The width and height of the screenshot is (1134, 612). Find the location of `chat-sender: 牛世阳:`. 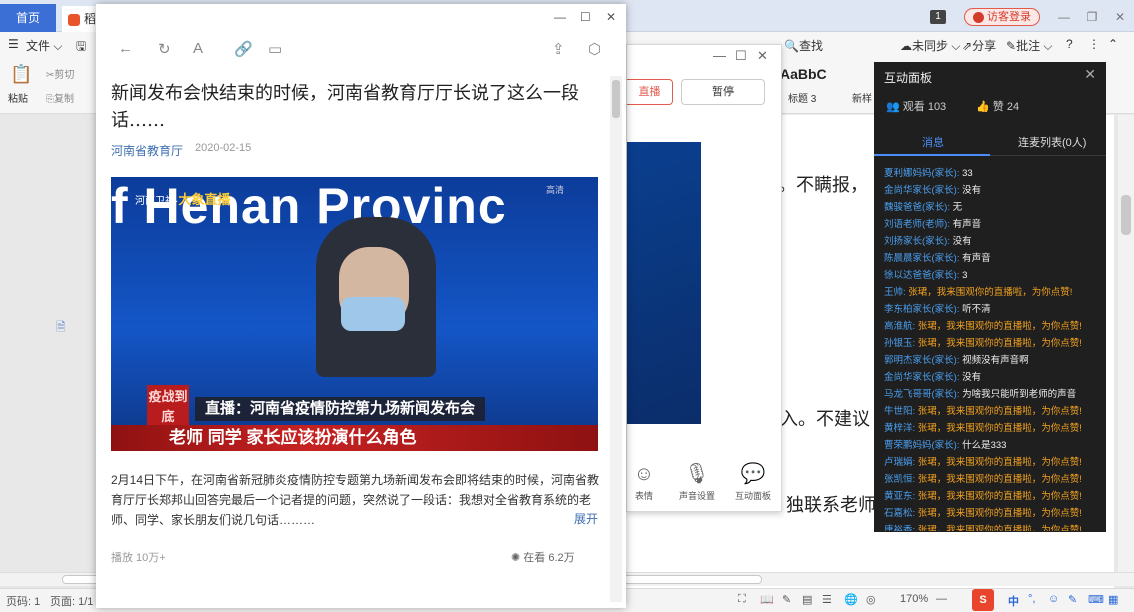

chat-sender: 牛世阳: is located at coordinates (899, 411).